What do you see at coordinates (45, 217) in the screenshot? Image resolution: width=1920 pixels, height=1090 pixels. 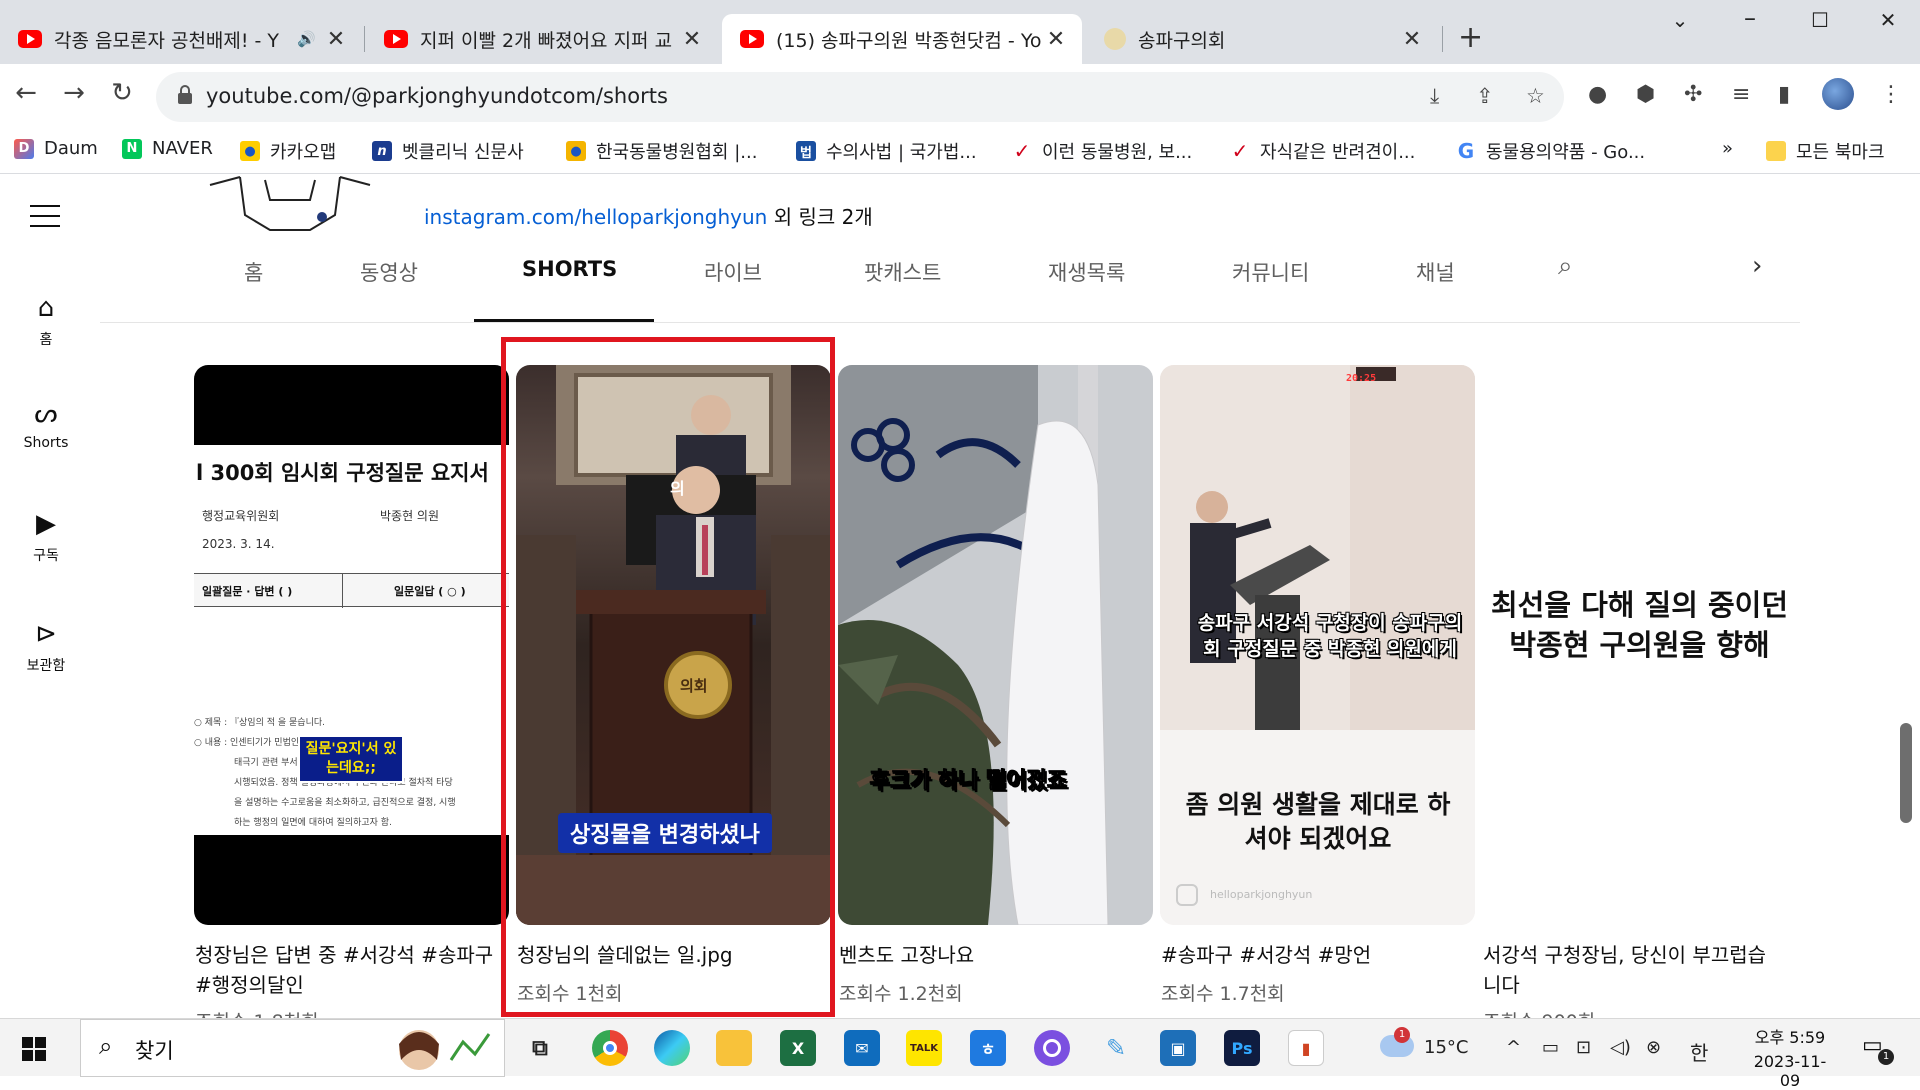 I see `guide-menu-button` at bounding box center [45, 217].